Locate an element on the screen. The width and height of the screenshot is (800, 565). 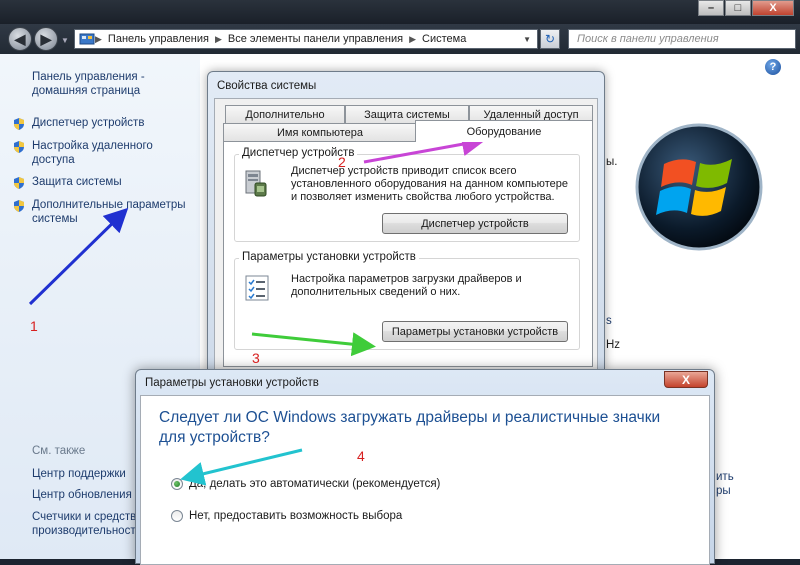
partial-link: s is located at coordinates (609, 321).